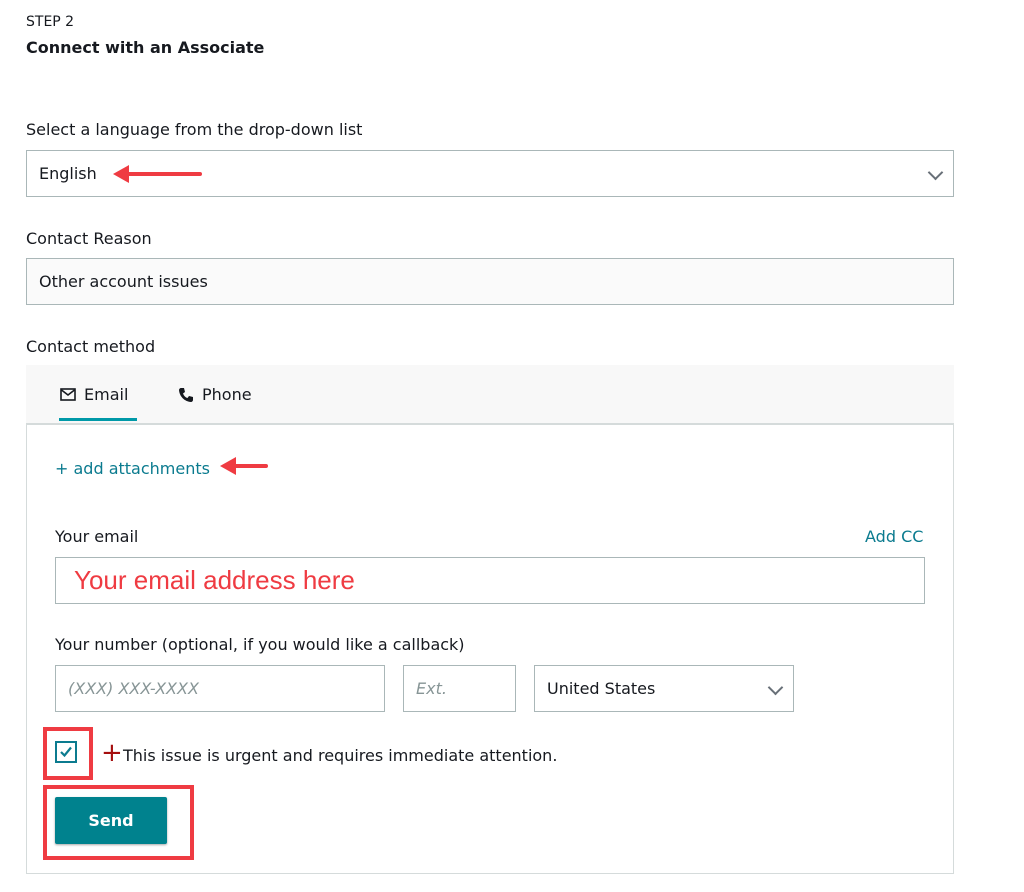  What do you see at coordinates (431, 688) in the screenshot?
I see `ext-placeholder: Ext.` at bounding box center [431, 688].